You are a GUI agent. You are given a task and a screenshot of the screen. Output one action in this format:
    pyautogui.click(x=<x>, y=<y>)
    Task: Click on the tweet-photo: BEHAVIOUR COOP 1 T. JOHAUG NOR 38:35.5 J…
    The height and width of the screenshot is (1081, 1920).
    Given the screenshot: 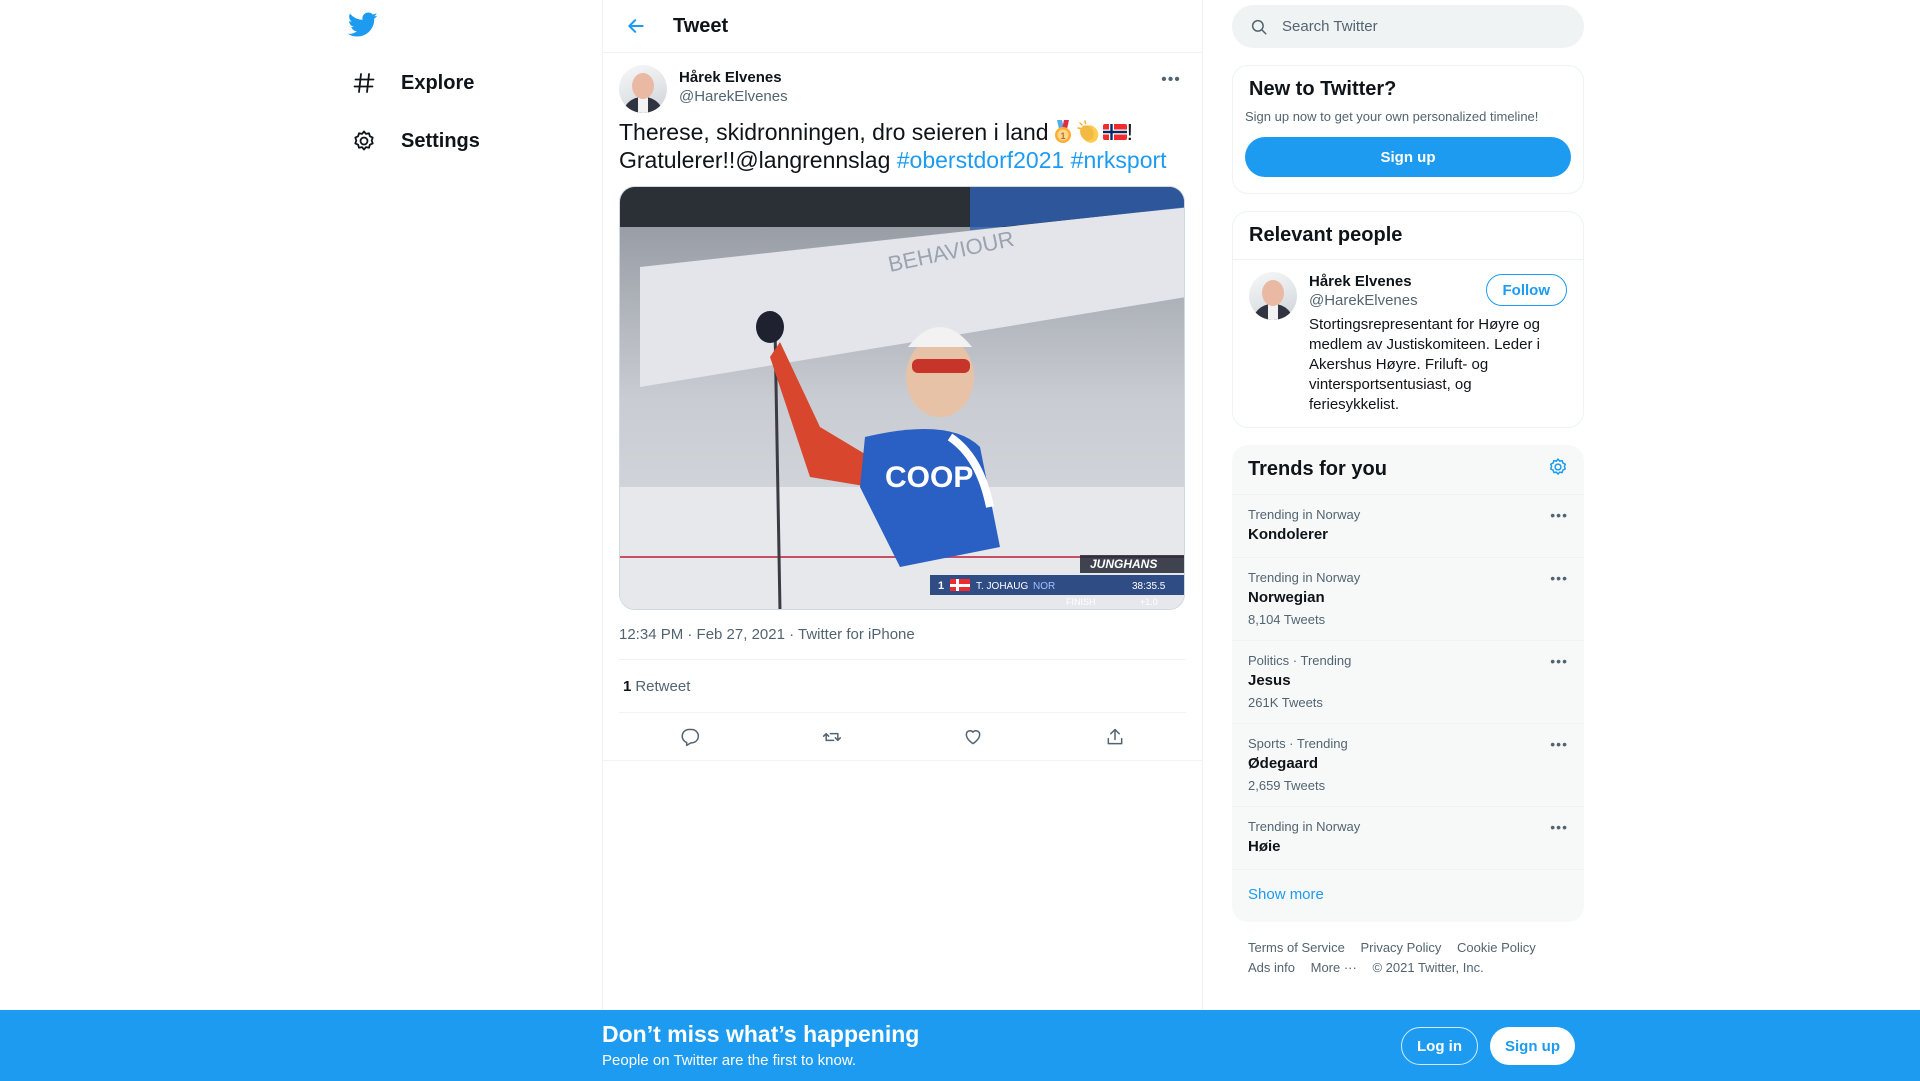 What is the action you would take?
    pyautogui.click(x=902, y=398)
    